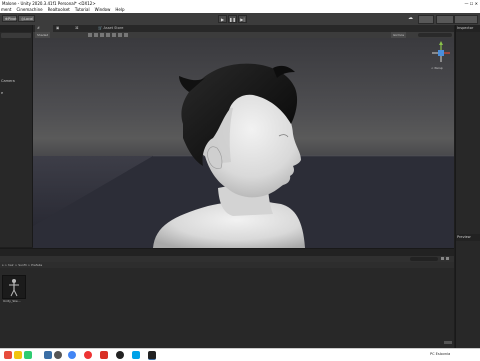  What do you see at coordinates (8, 81) in the screenshot?
I see `hierarchy-item-camera: Camera` at bounding box center [8, 81].